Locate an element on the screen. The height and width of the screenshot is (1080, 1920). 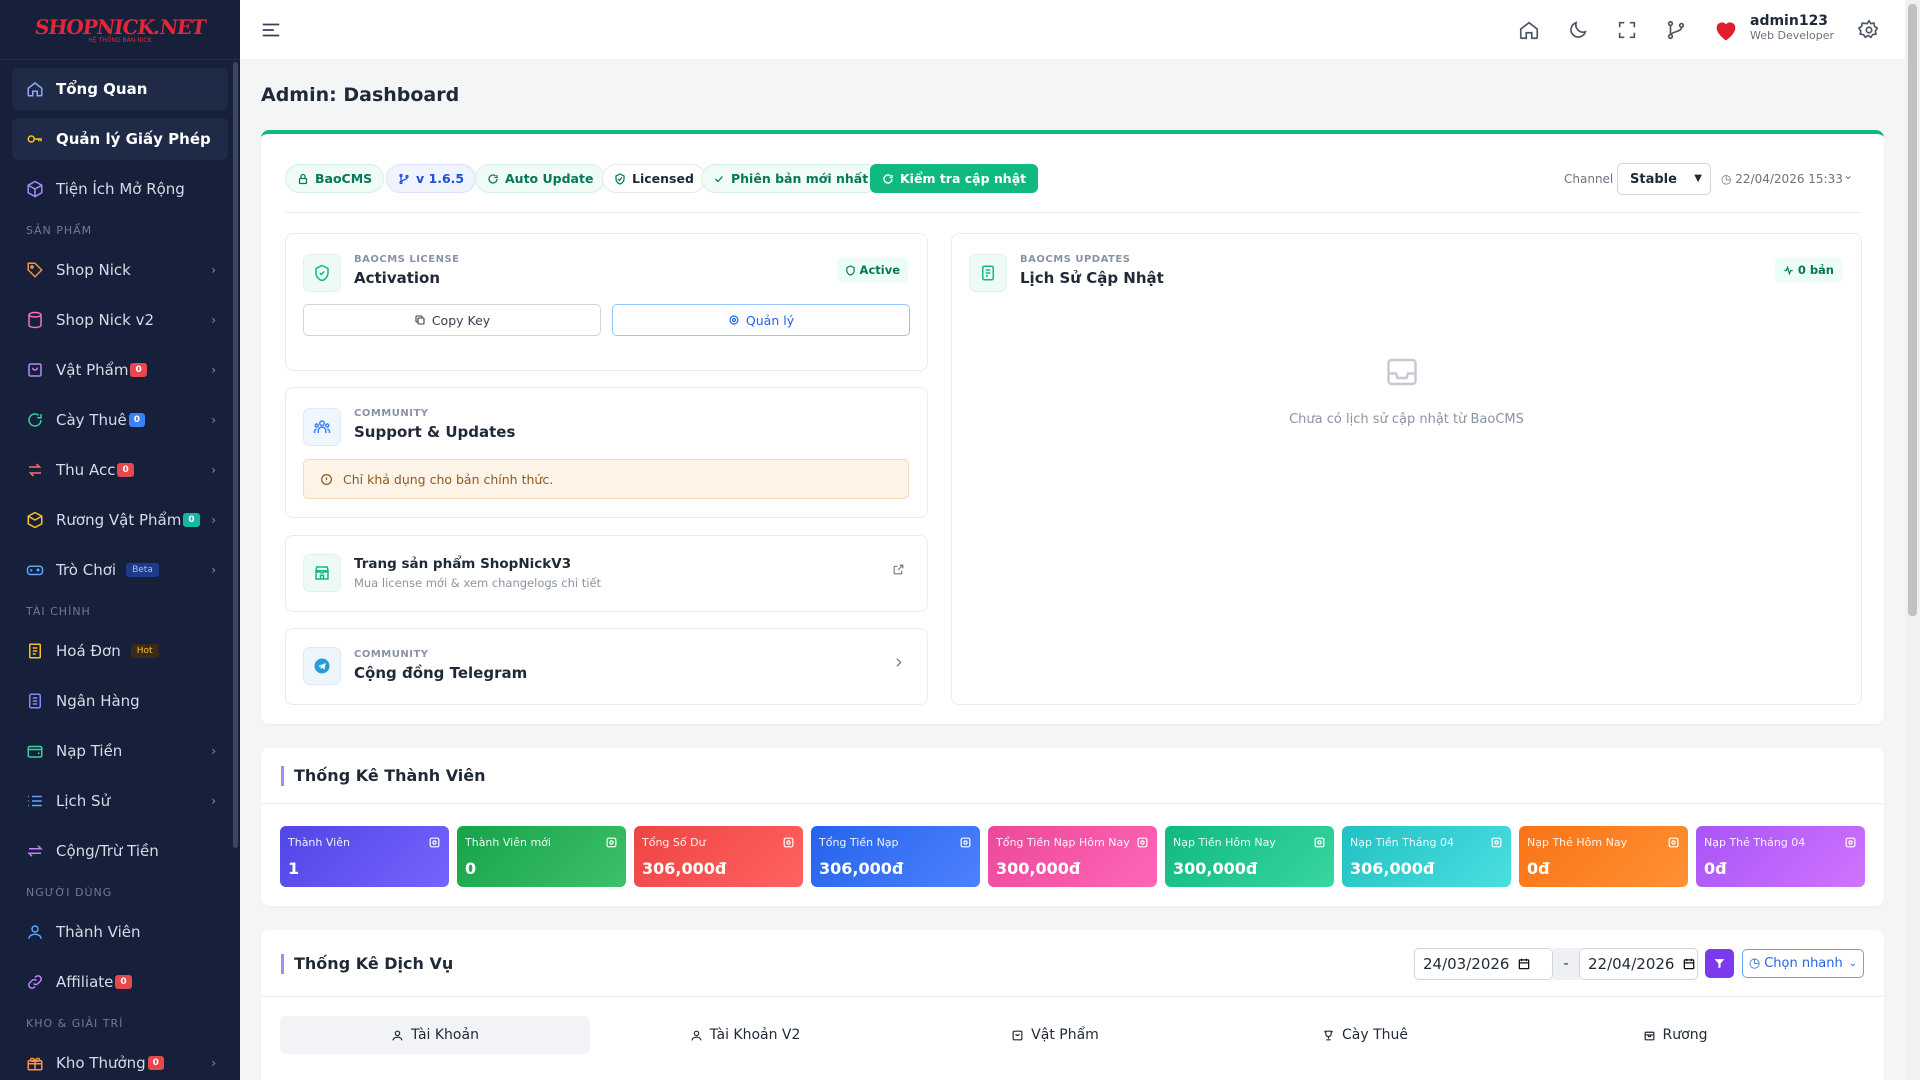
refresh-icon is located at coordinates (888, 178).